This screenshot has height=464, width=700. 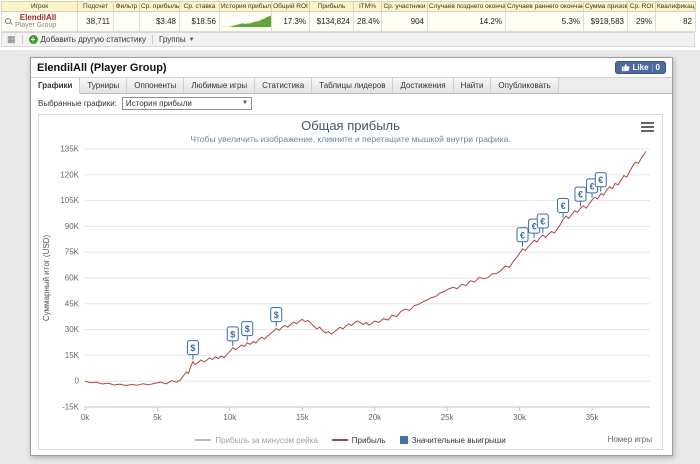 I want to click on player-name: ElendilAll, so click(x=35, y=17).